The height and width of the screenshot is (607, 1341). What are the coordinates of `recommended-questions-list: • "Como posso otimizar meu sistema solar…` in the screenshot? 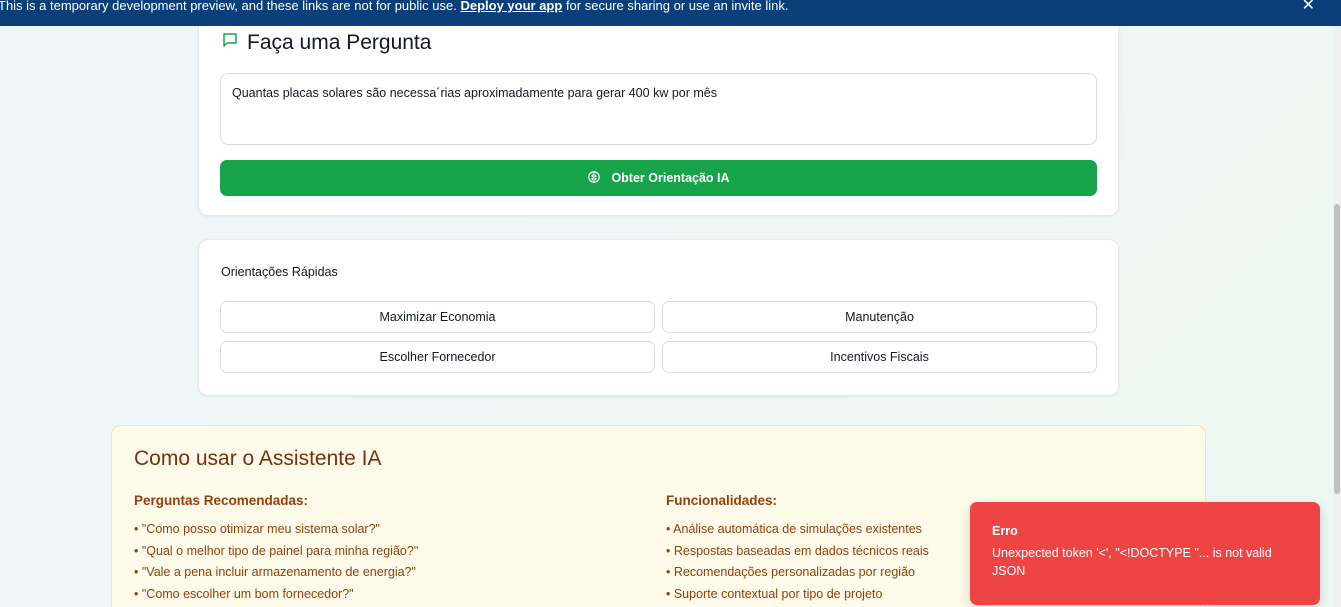 It's located at (276, 562).